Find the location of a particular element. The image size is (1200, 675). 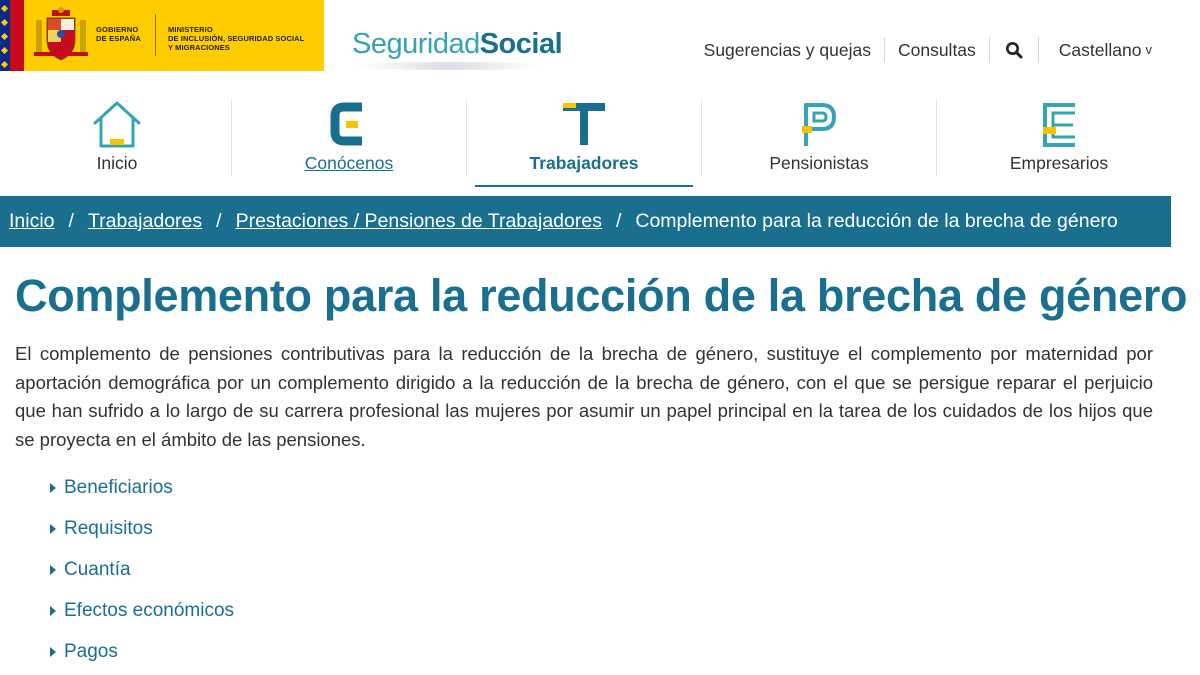

chevron-down-icon: v is located at coordinates (1149, 49).